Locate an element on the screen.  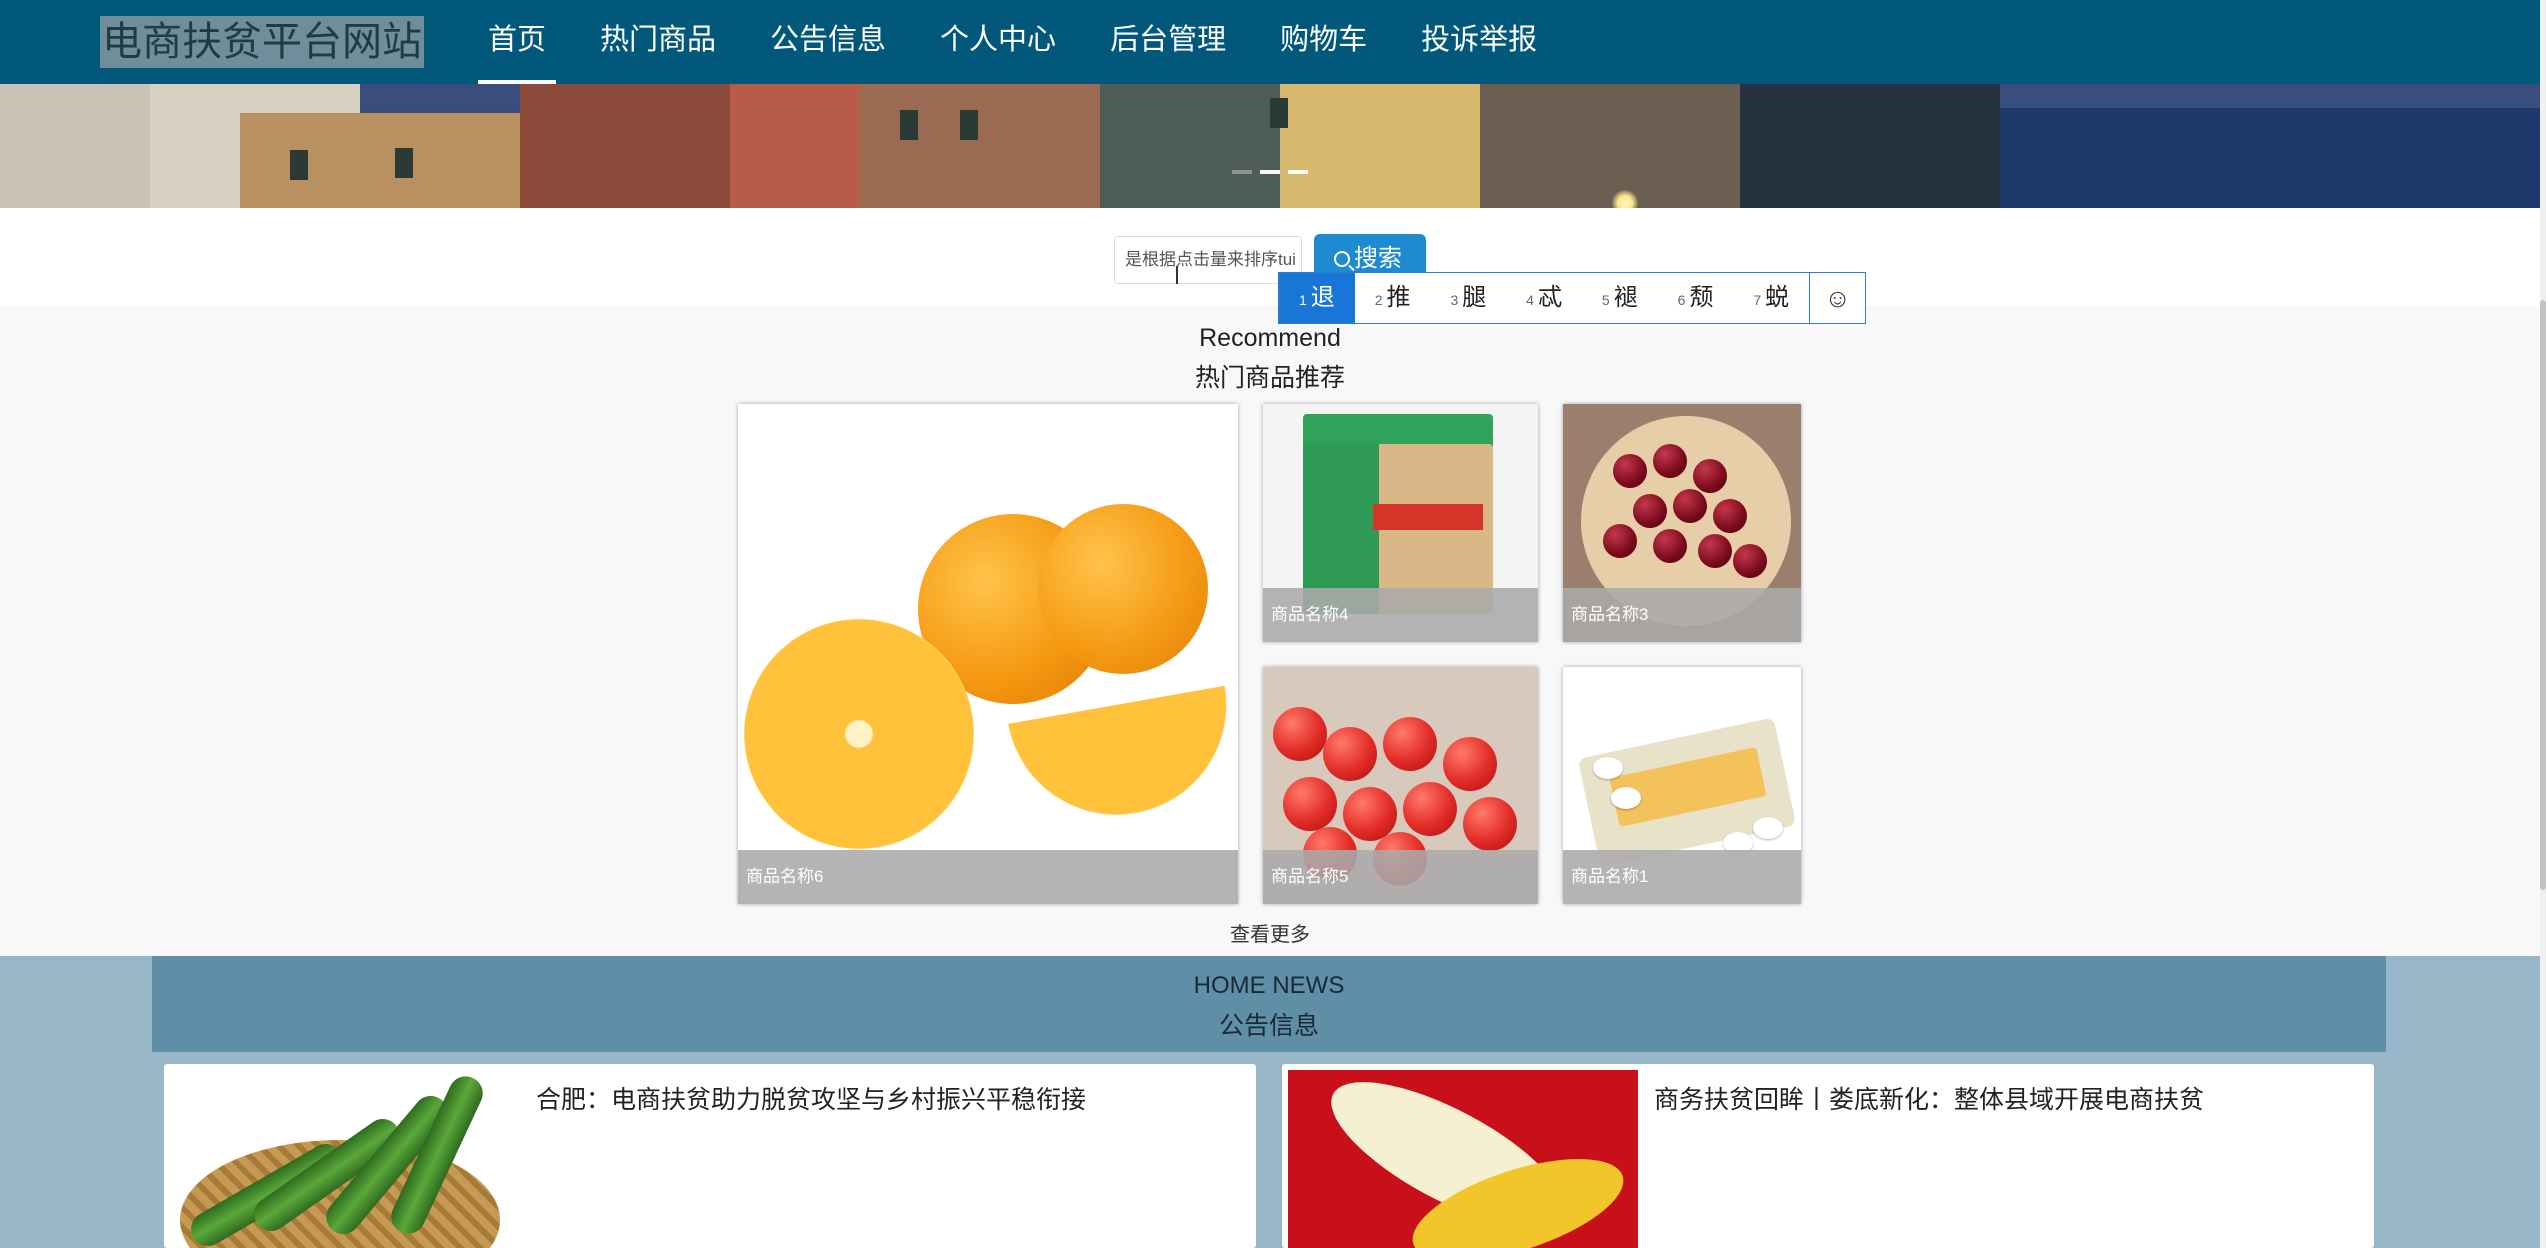
carousel-indicators is located at coordinates (1270, 172).